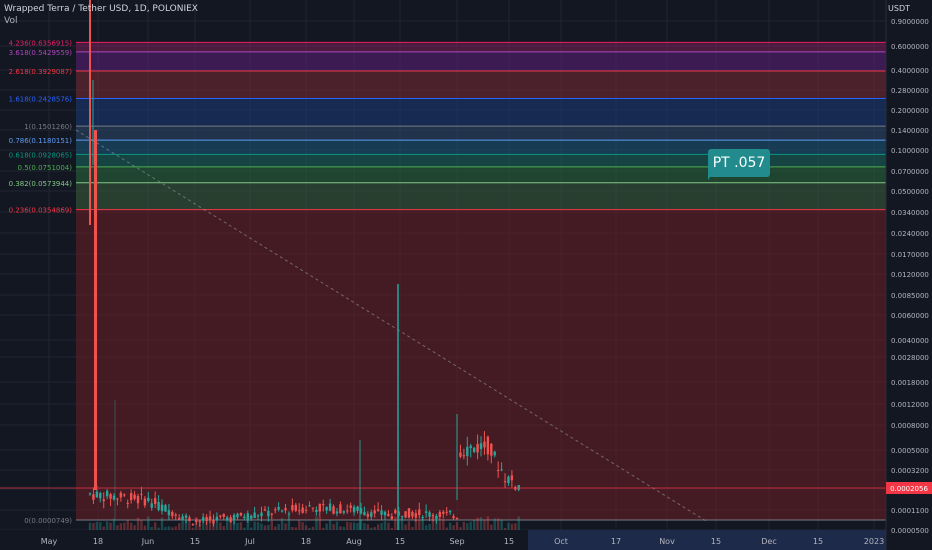 Image resolution: width=932 pixels, height=550 pixels. What do you see at coordinates (41, 141) in the screenshot?
I see `fib-level-label: 0.786(0.1180151)` at bounding box center [41, 141].